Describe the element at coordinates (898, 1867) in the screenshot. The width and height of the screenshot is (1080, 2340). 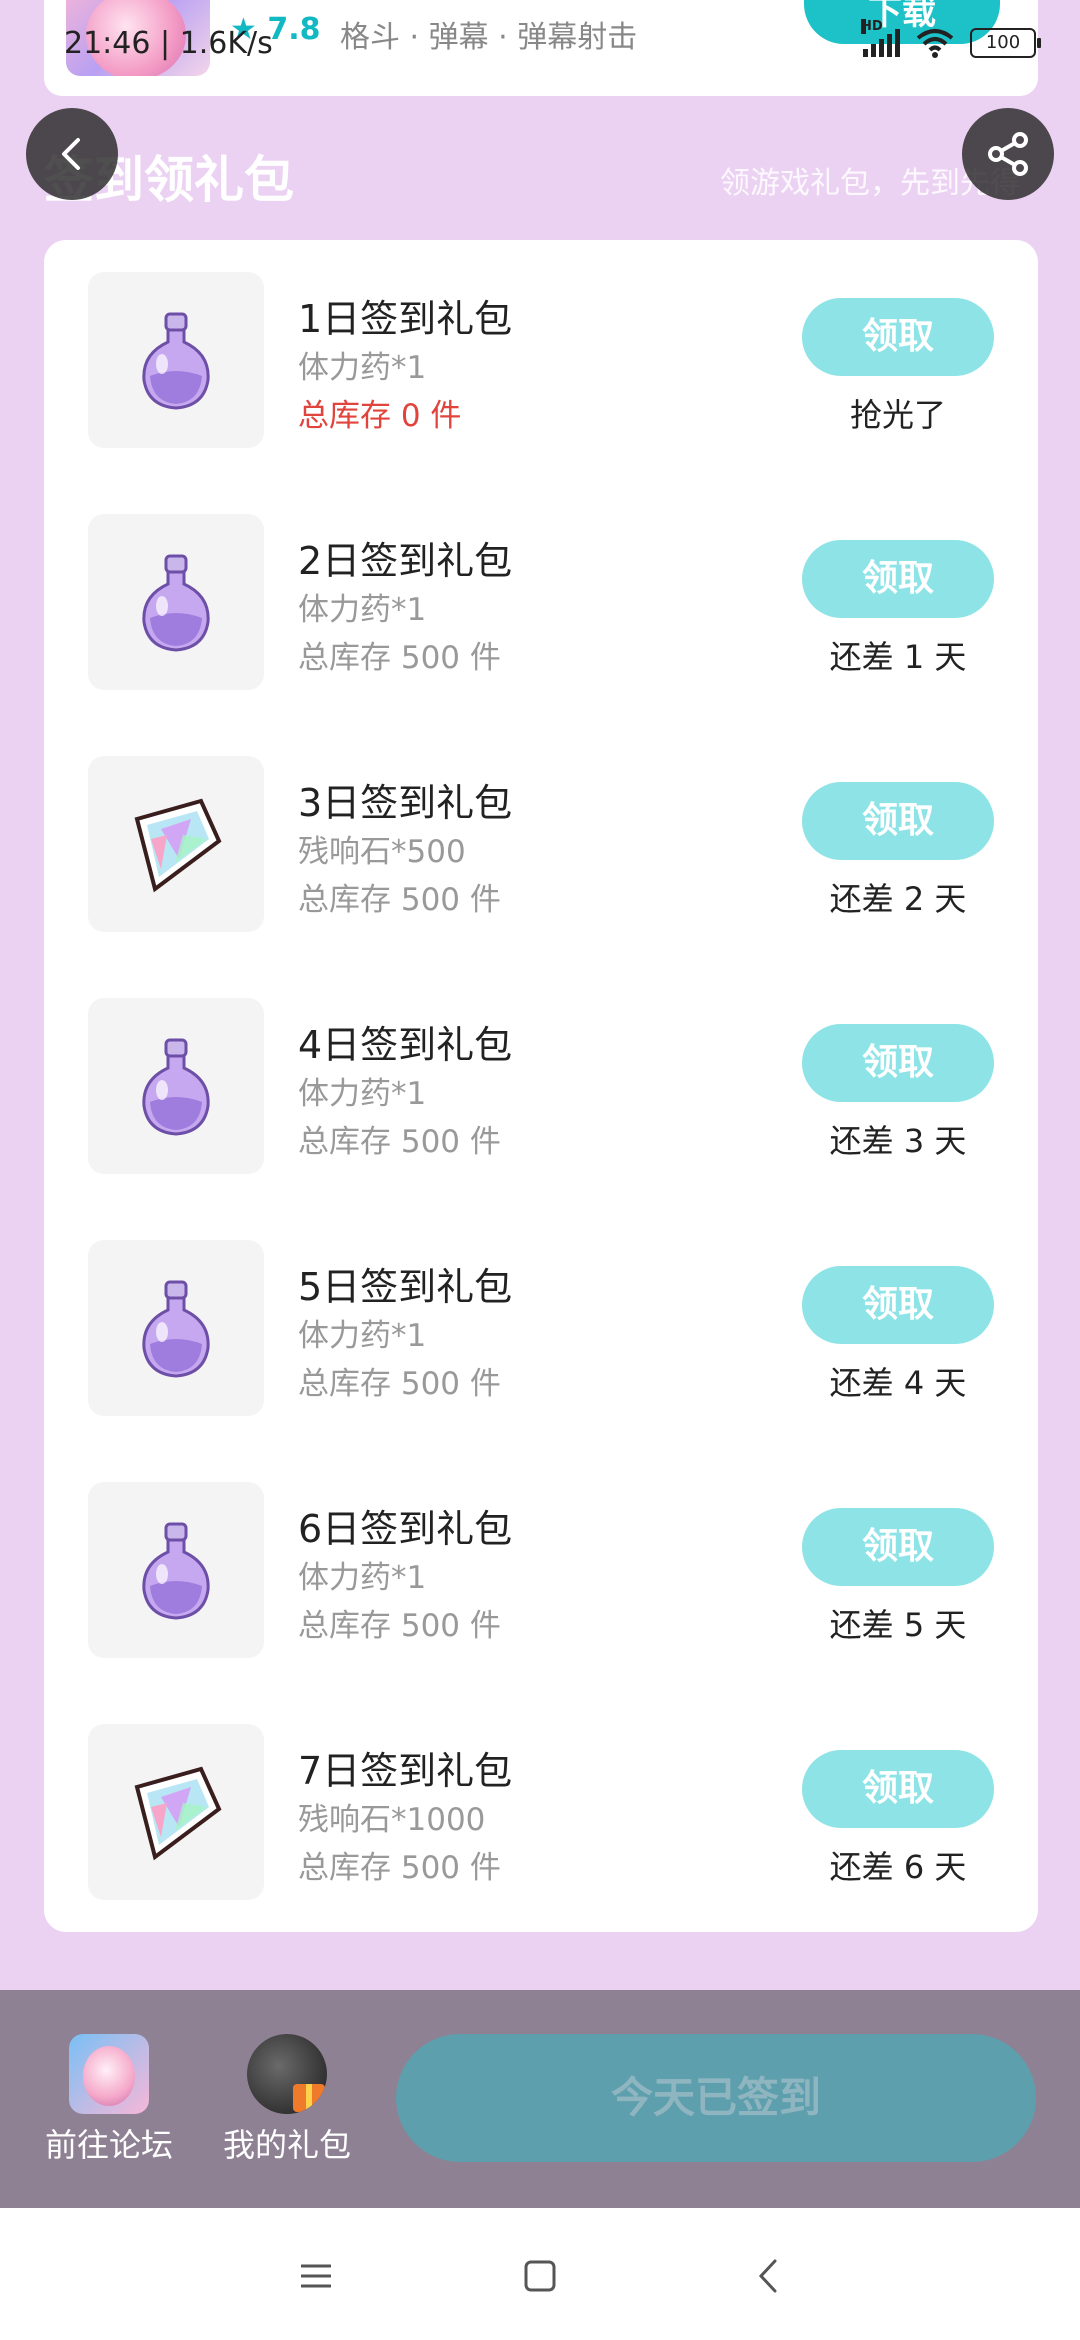
I see `gift-status: 还差 6 天` at that location.